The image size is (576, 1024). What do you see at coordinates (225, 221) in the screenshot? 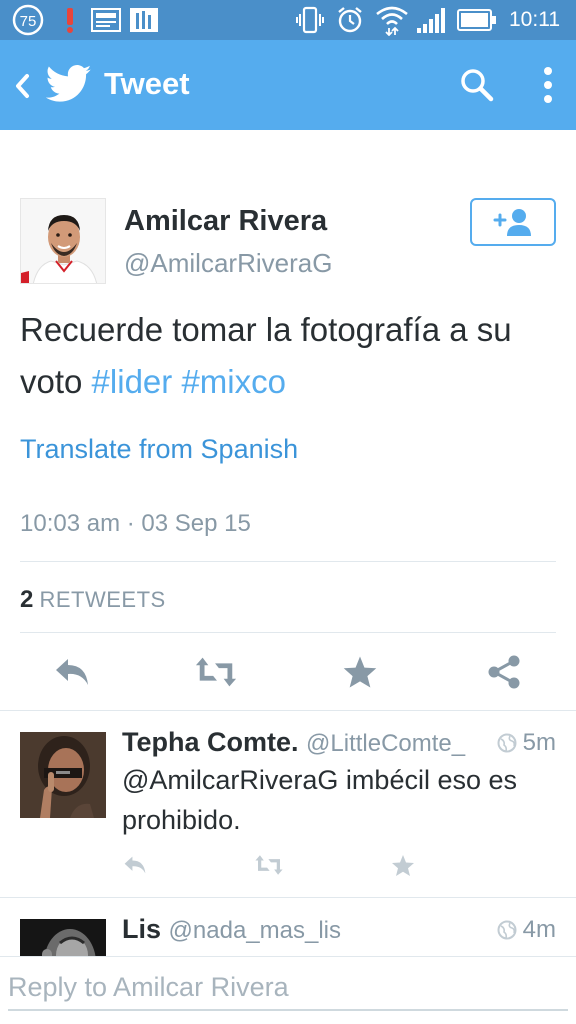
I see `author-name: Amilcar Rivera` at bounding box center [225, 221].